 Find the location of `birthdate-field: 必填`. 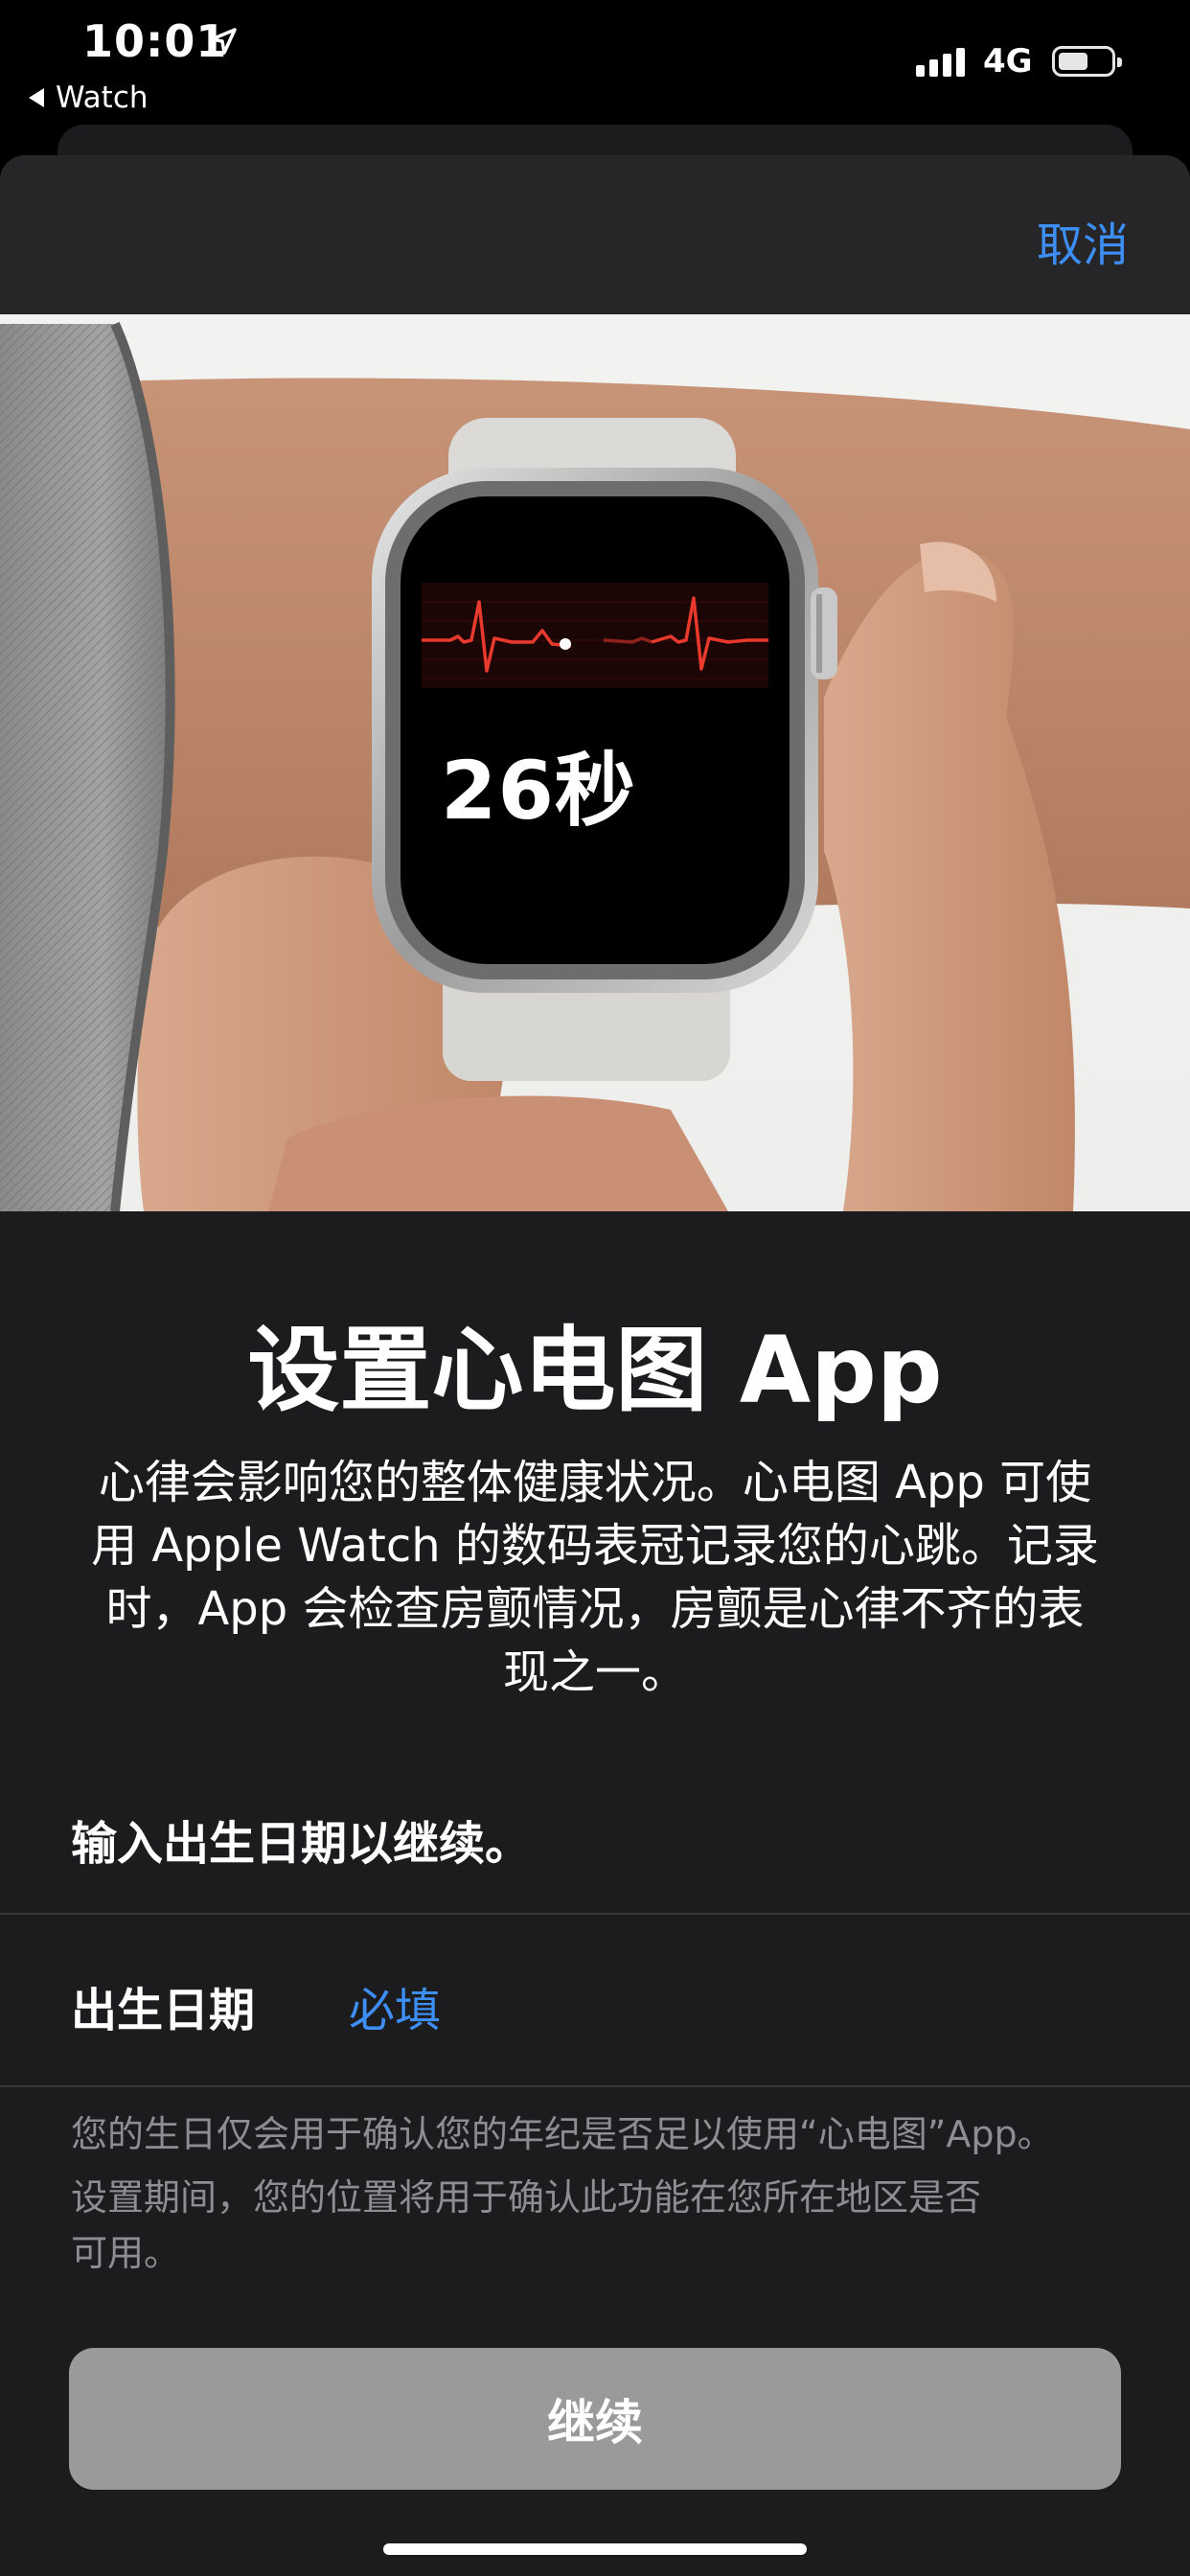

birthdate-field: 必填 is located at coordinates (395, 2005).